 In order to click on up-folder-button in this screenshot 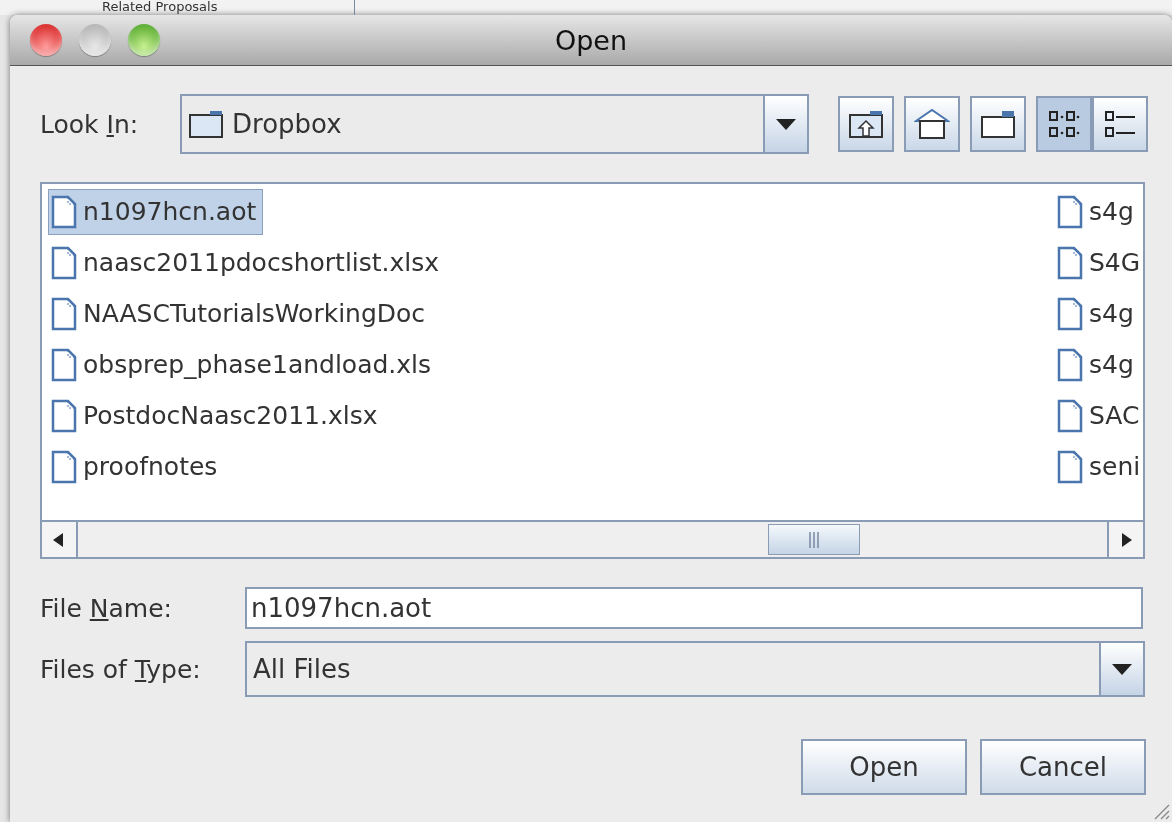, I will do `click(866, 124)`.